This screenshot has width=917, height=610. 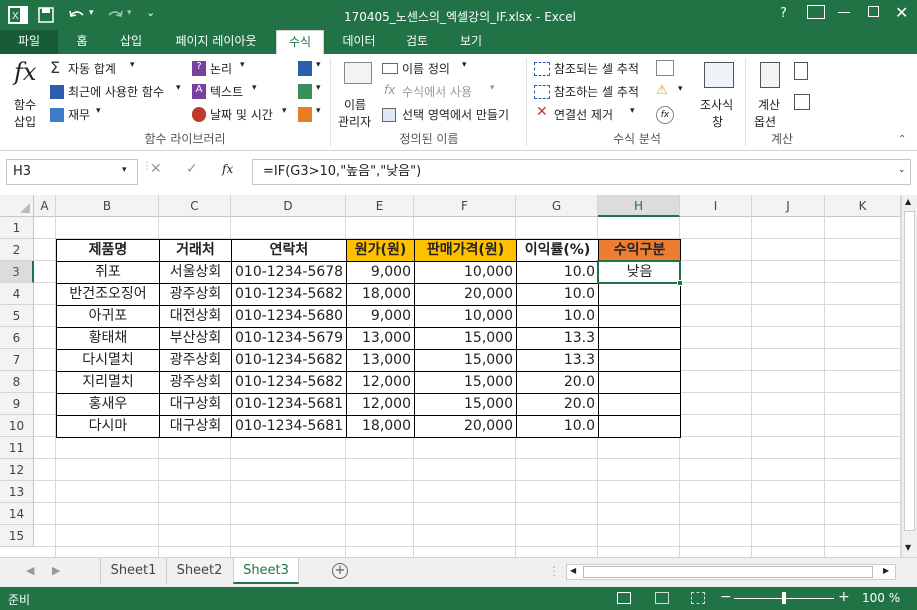 What do you see at coordinates (216, 42) in the screenshot?
I see `tab-page-layout: 페이지 레이아웃` at bounding box center [216, 42].